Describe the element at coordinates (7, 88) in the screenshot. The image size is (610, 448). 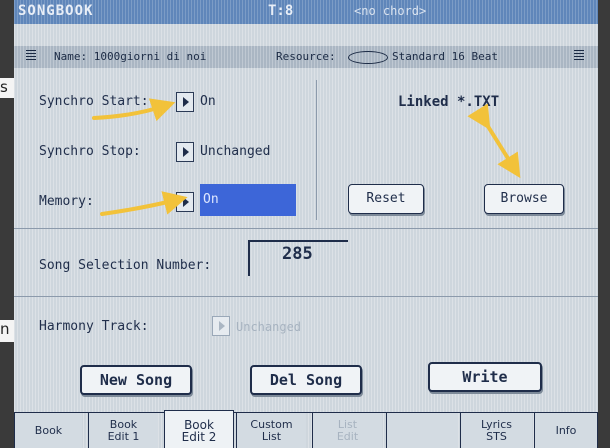
I see `edge-text-top: s` at that location.